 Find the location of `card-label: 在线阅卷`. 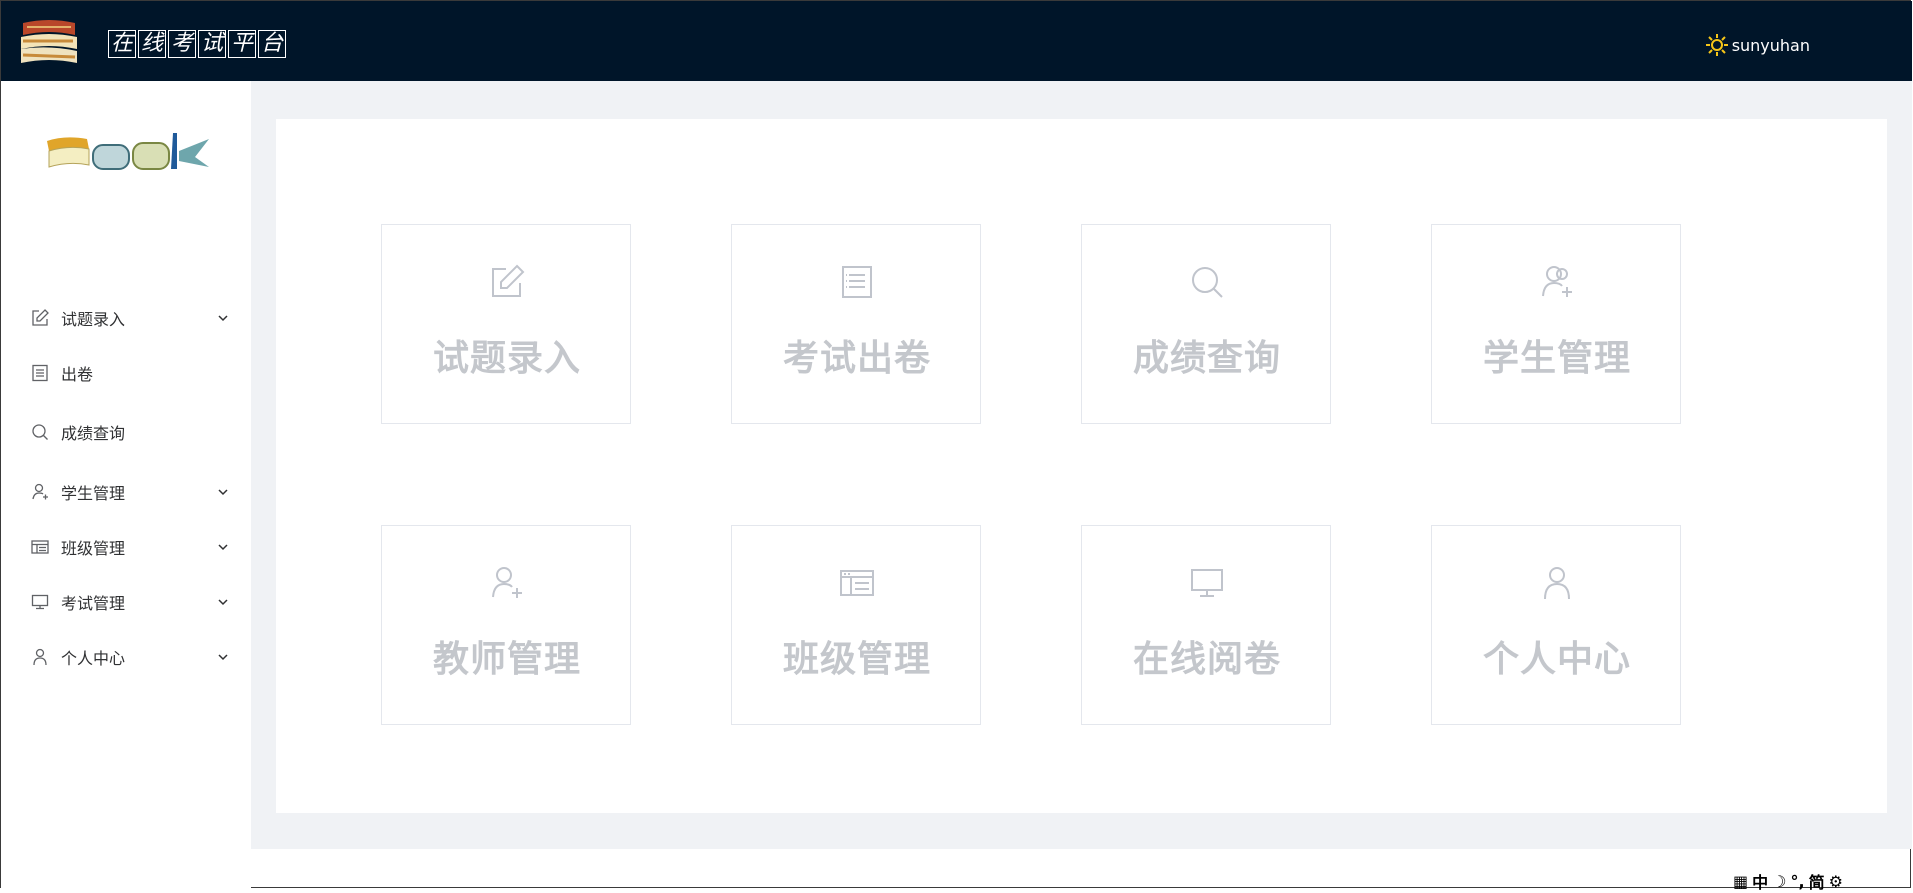

card-label: 在线阅卷 is located at coordinates (1206, 659).